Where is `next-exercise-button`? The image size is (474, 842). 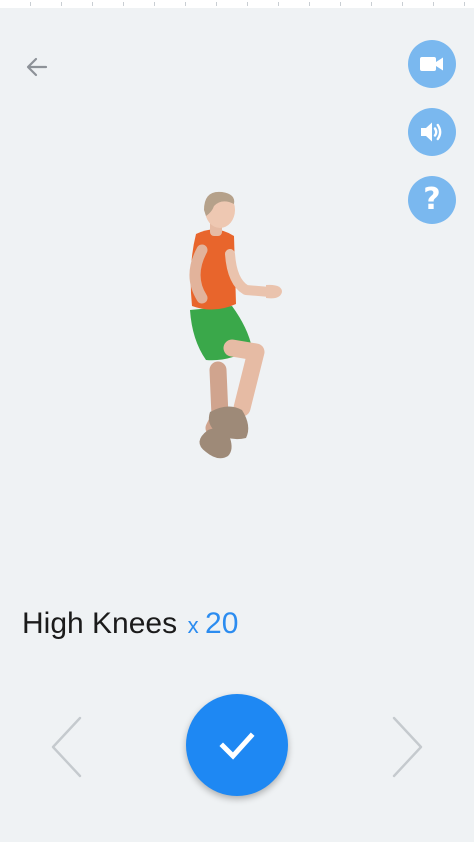
next-exercise-button is located at coordinates (407, 747).